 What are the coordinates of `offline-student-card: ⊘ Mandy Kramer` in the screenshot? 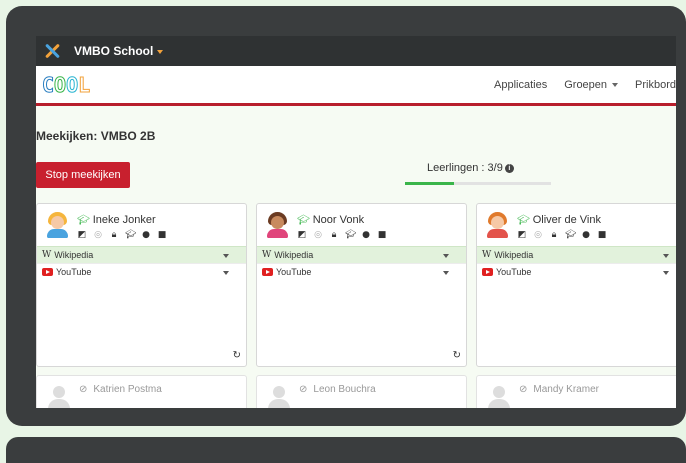 It's located at (576, 391).